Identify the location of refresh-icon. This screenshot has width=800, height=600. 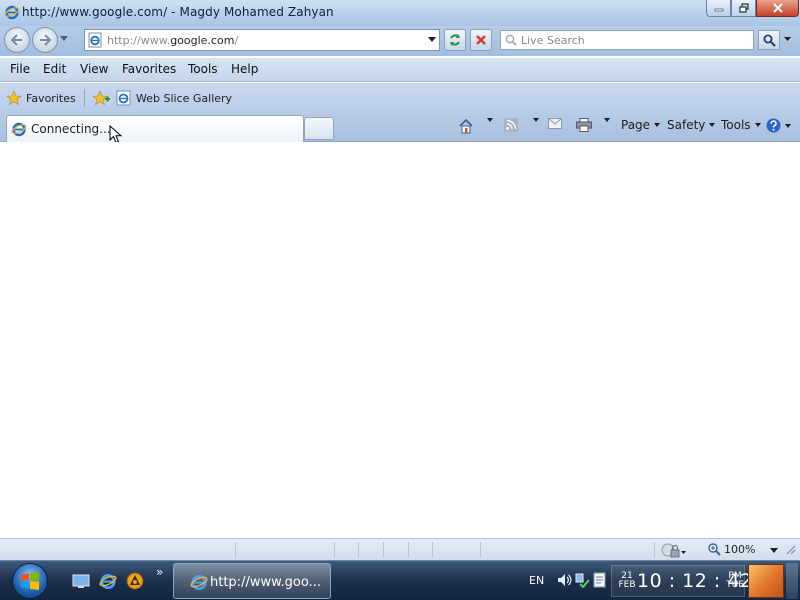
(455, 40).